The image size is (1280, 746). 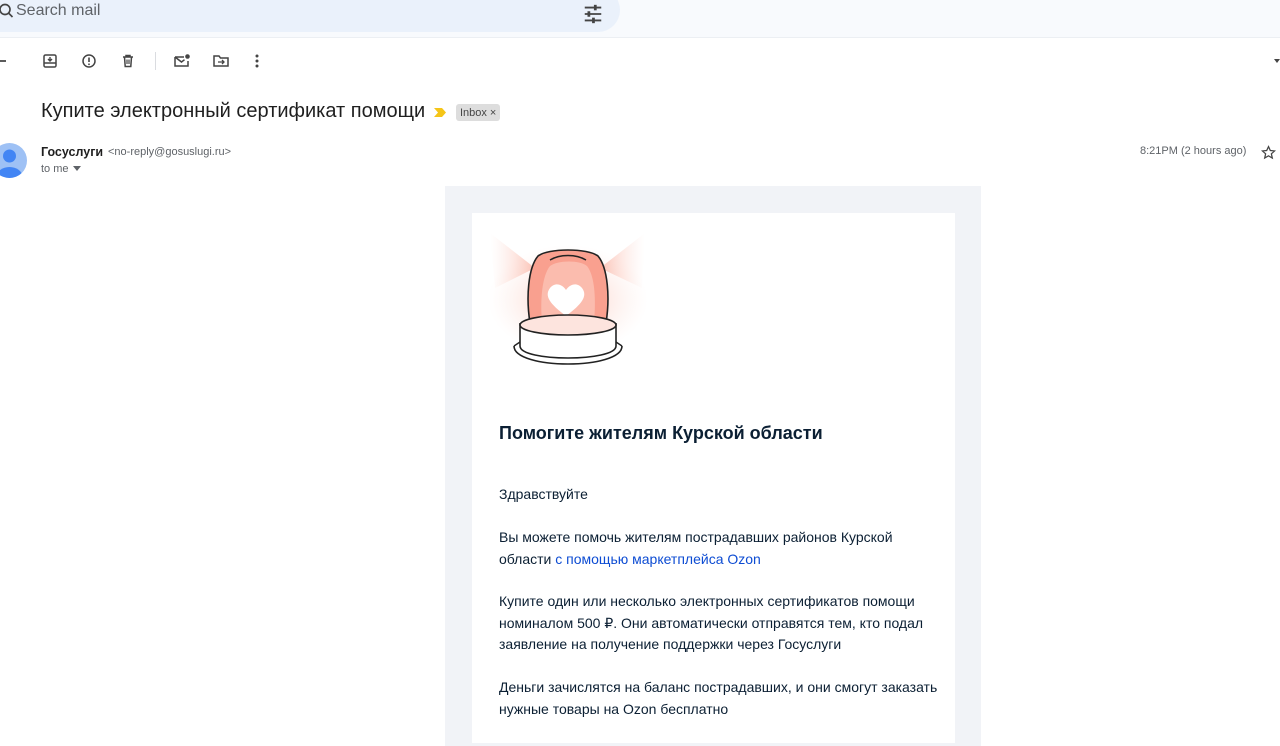 I want to click on chevron-down-icon, so click(x=1277, y=61).